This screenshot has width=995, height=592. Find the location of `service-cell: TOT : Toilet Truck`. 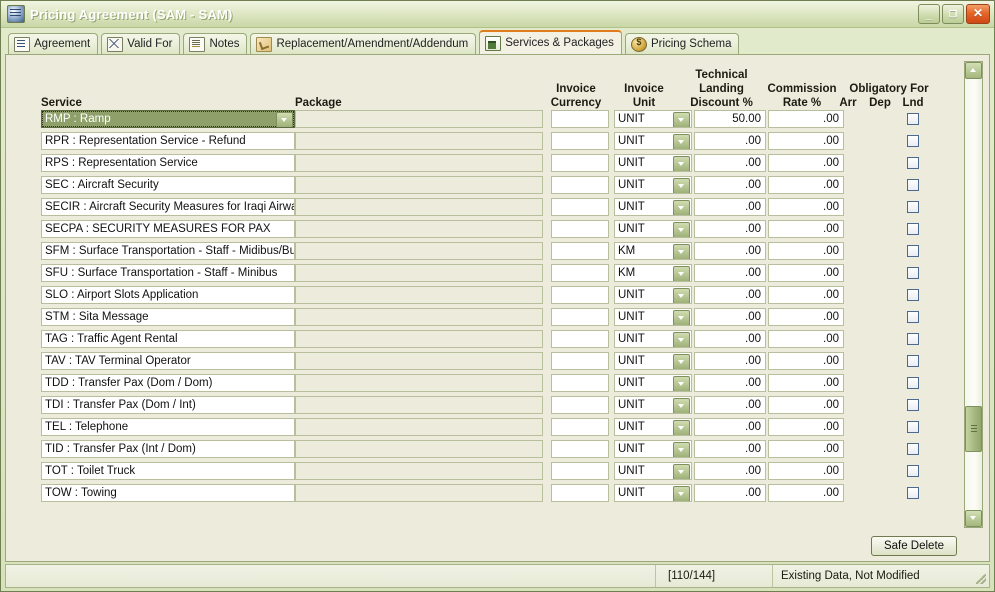

service-cell: TOT : Toilet Truck is located at coordinates (168, 471).